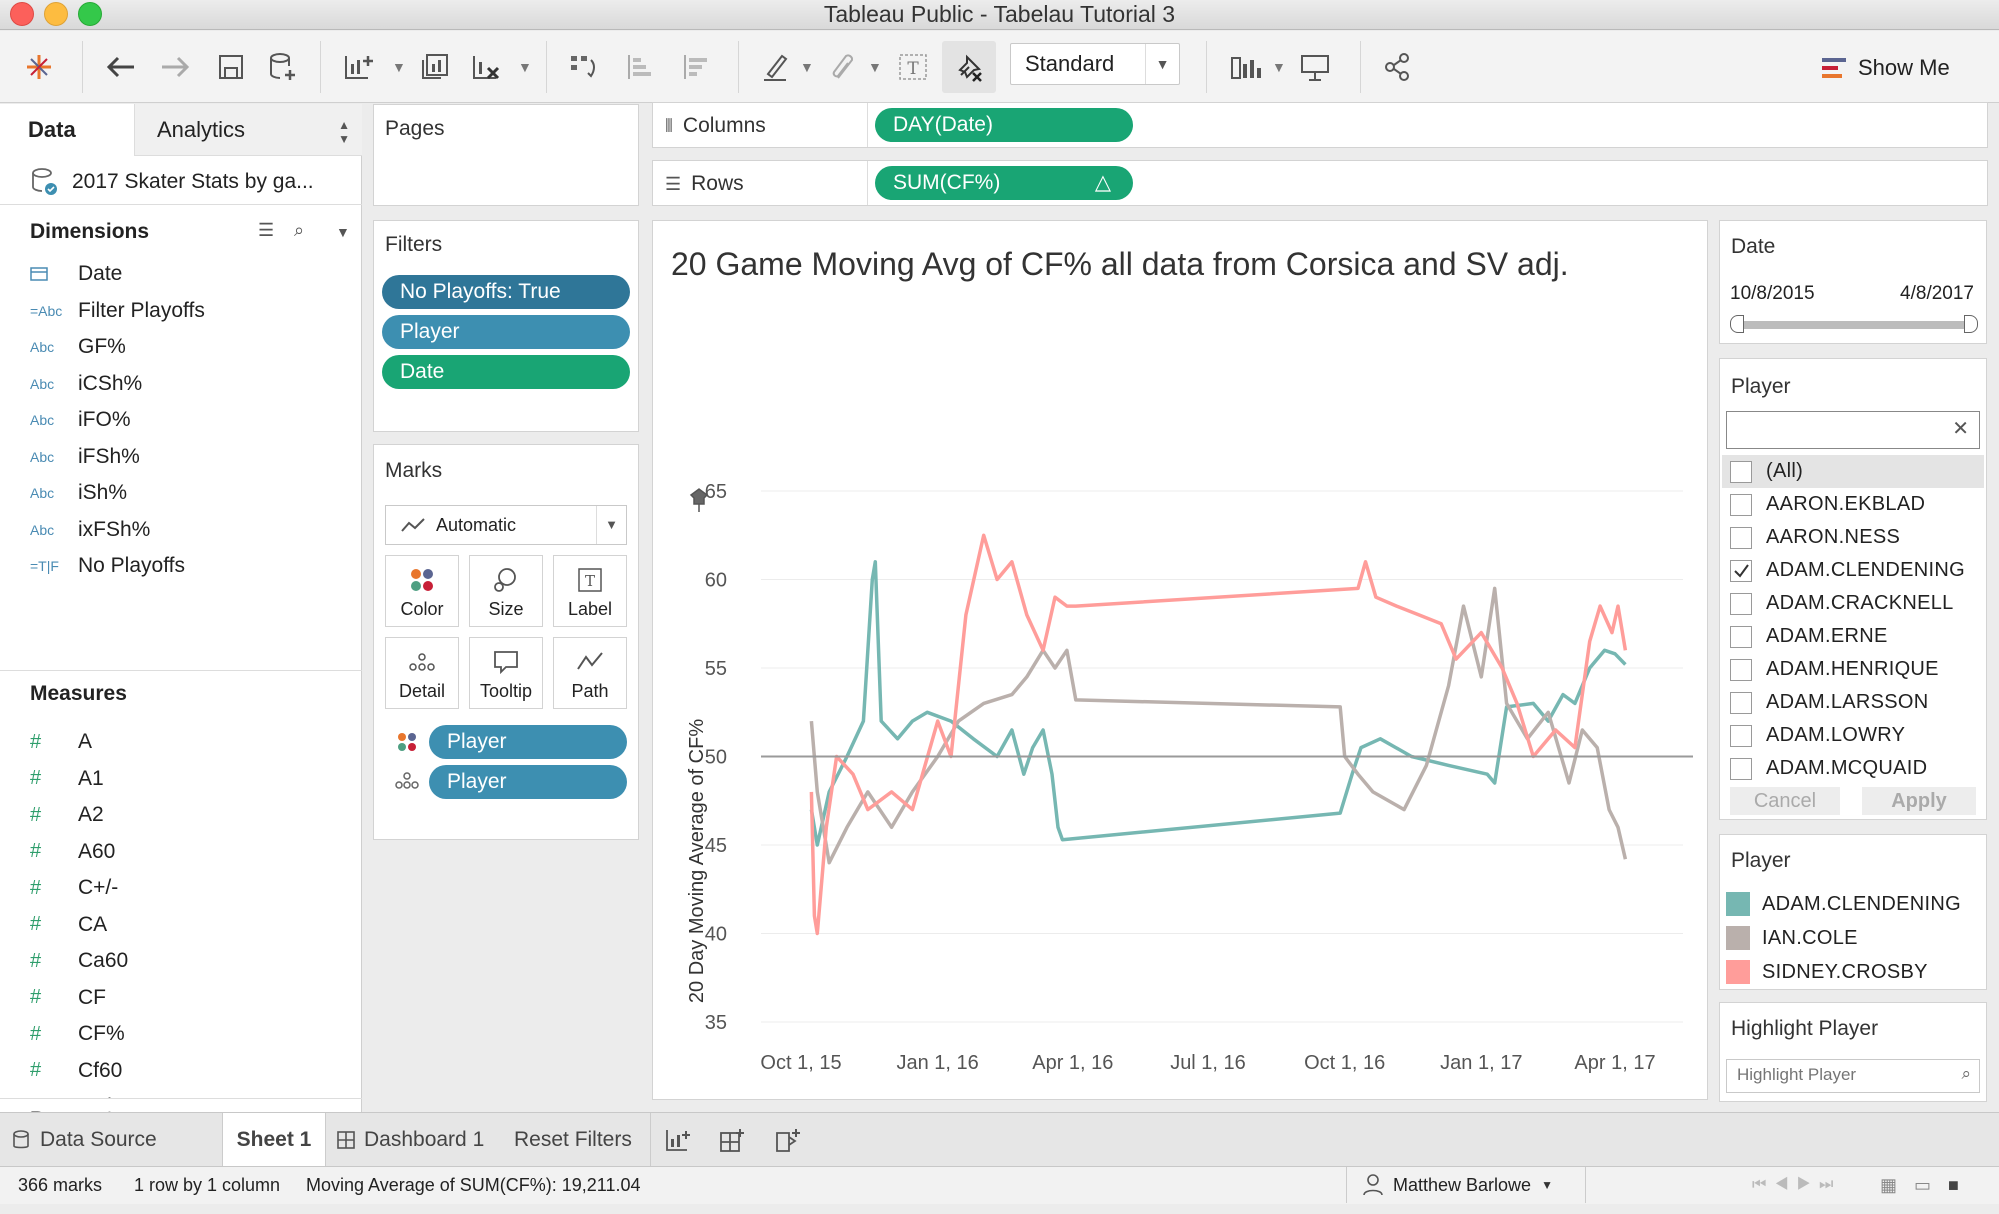 This screenshot has height=1214, width=1999. What do you see at coordinates (1320, 183) in the screenshot?
I see `rows-shelf: ☰ Rows SUM(CF%) △` at bounding box center [1320, 183].